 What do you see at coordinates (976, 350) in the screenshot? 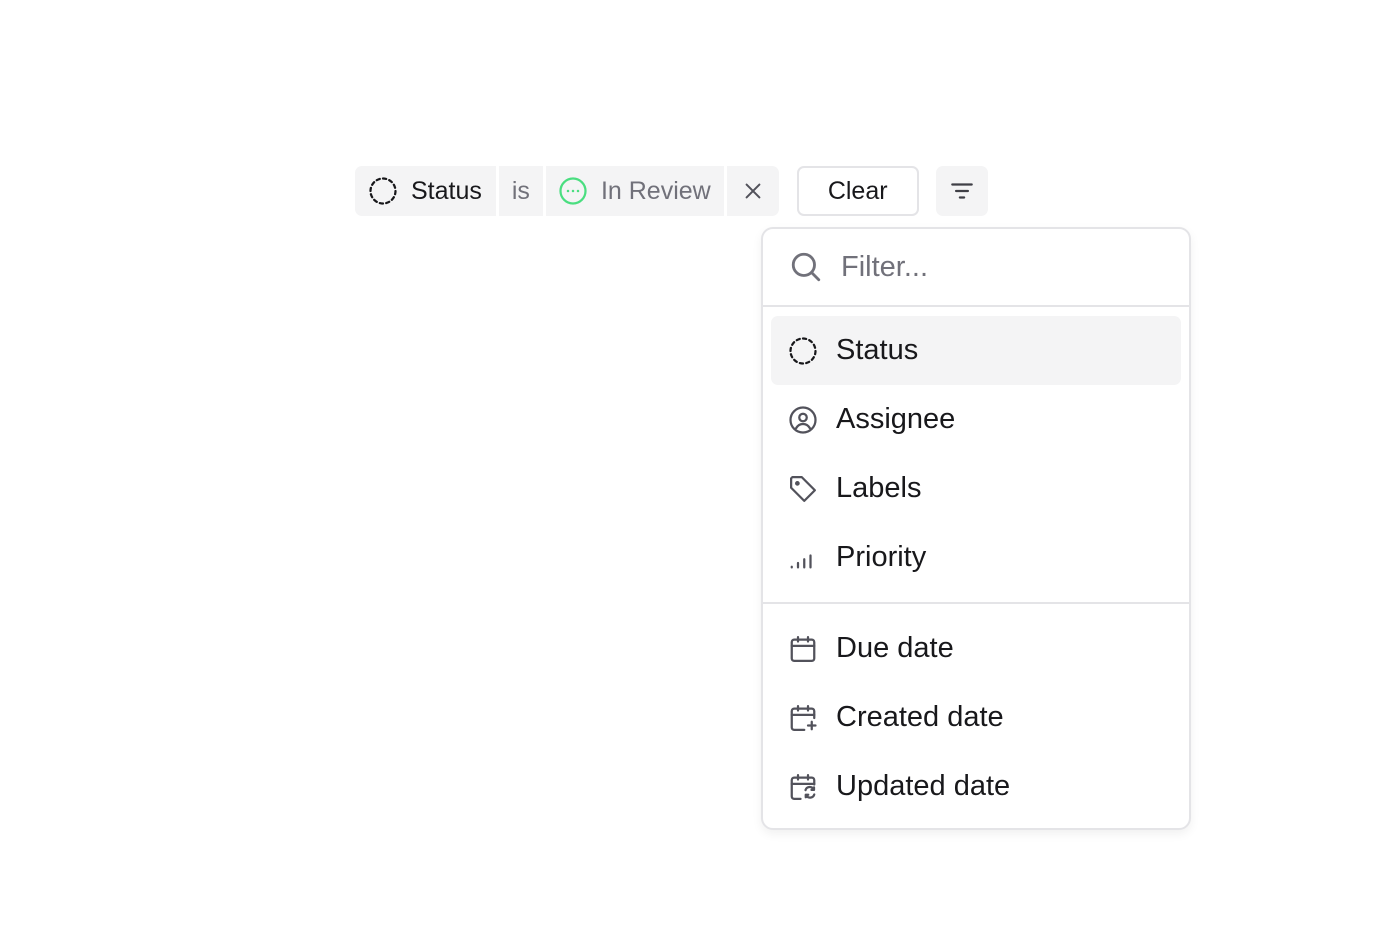
I see `menu-item-status: Status` at bounding box center [976, 350].